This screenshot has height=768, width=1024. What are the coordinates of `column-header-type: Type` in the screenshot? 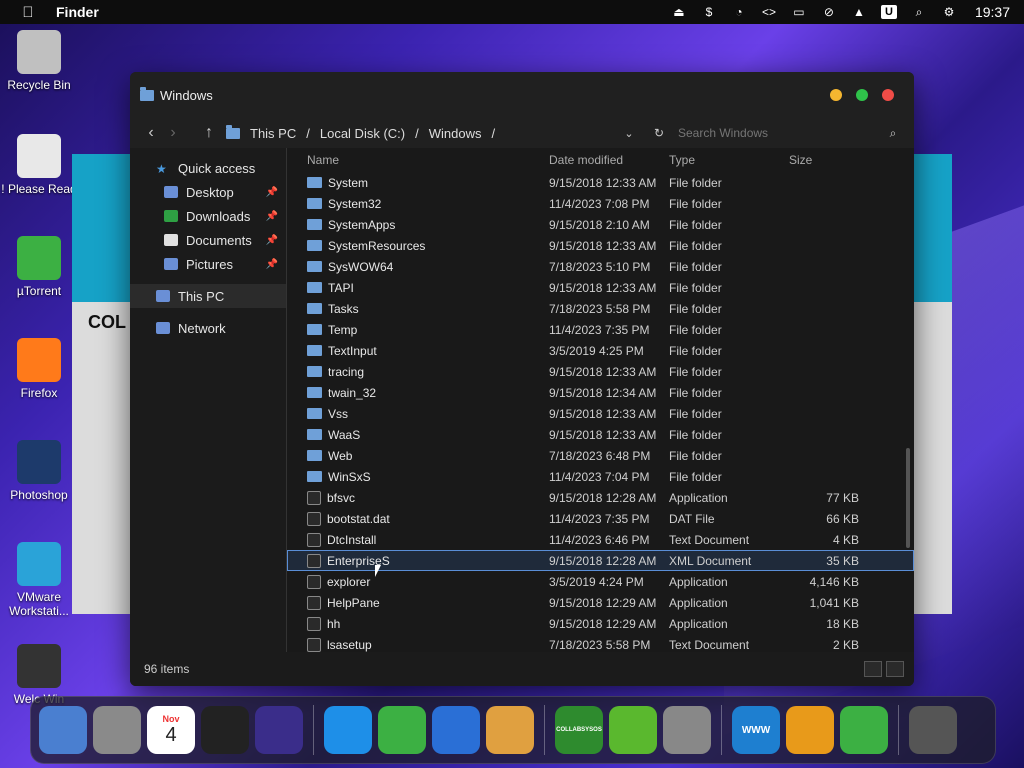 It's located at (729, 160).